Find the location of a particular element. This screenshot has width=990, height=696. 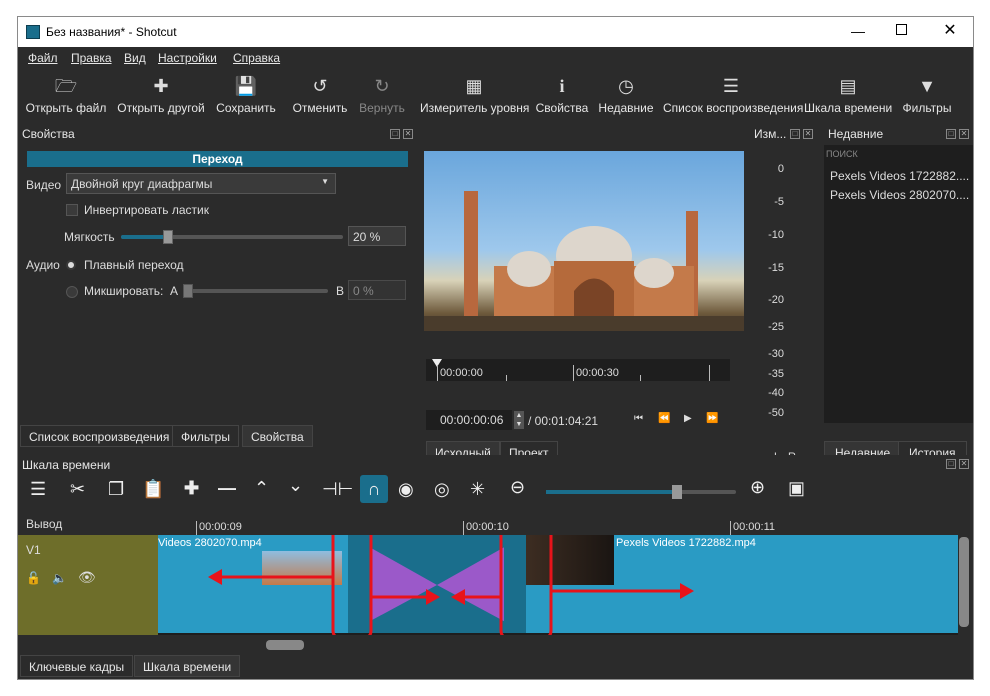

softness-slider-handle is located at coordinates (168, 237).